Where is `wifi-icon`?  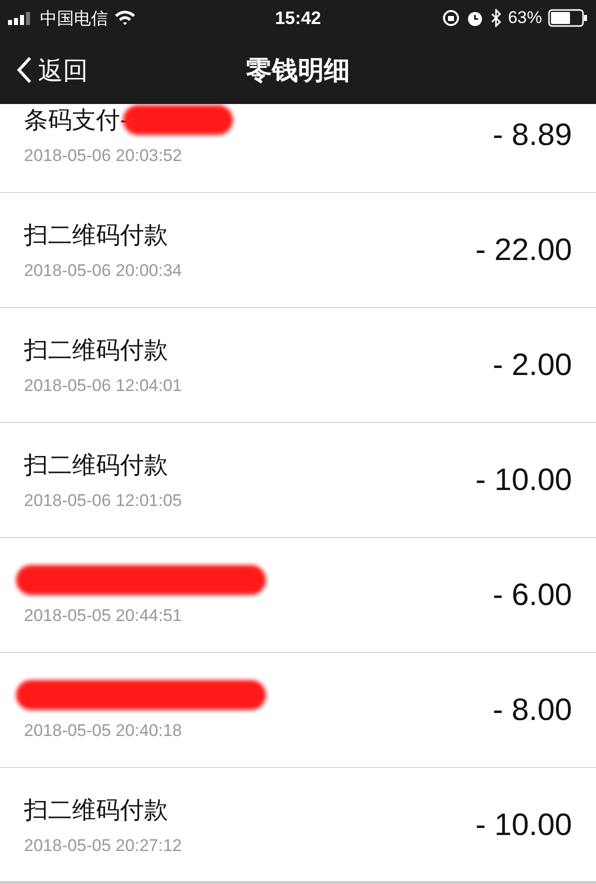 wifi-icon is located at coordinates (125, 18).